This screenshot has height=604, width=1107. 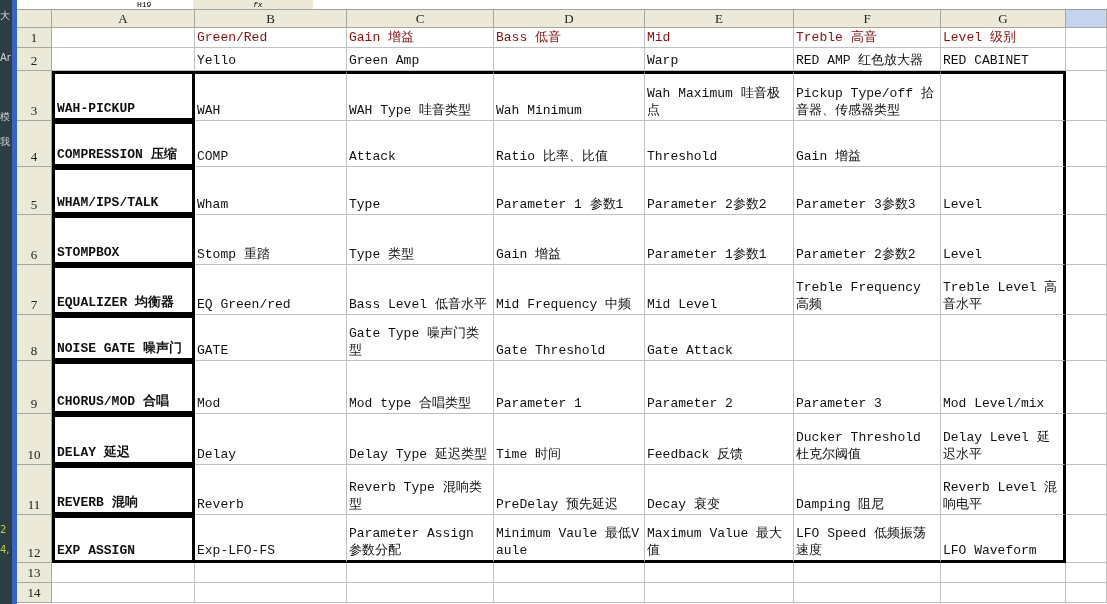 What do you see at coordinates (719, 338) in the screenshot?
I see `table-cell: Gate Attack` at bounding box center [719, 338].